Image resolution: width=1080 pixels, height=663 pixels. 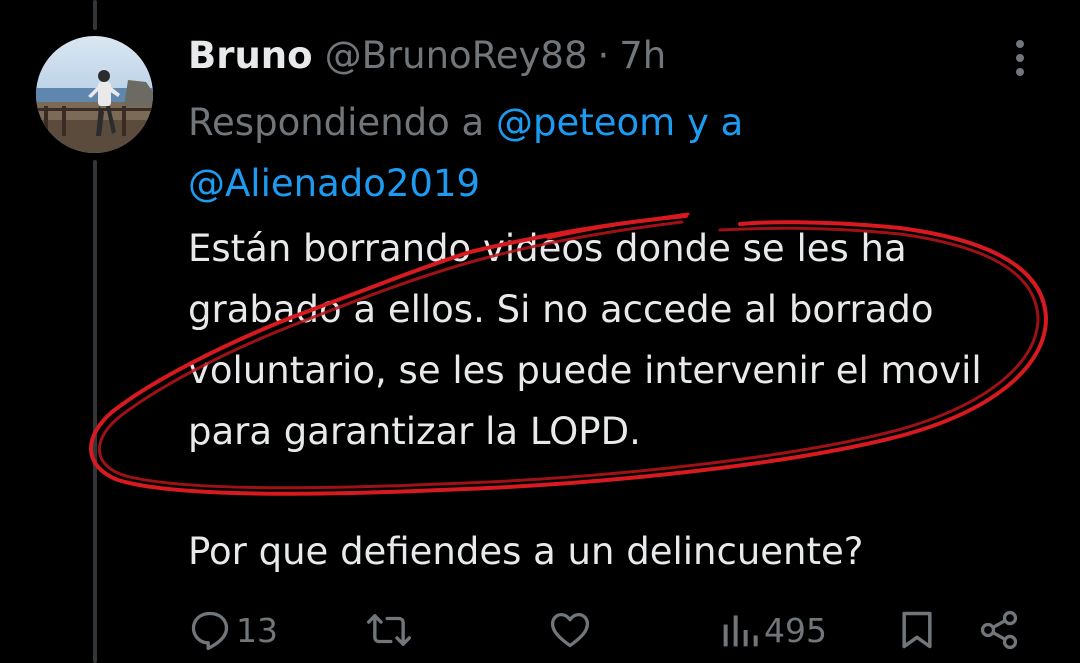 I want to click on retweet-icon, so click(x=389, y=630).